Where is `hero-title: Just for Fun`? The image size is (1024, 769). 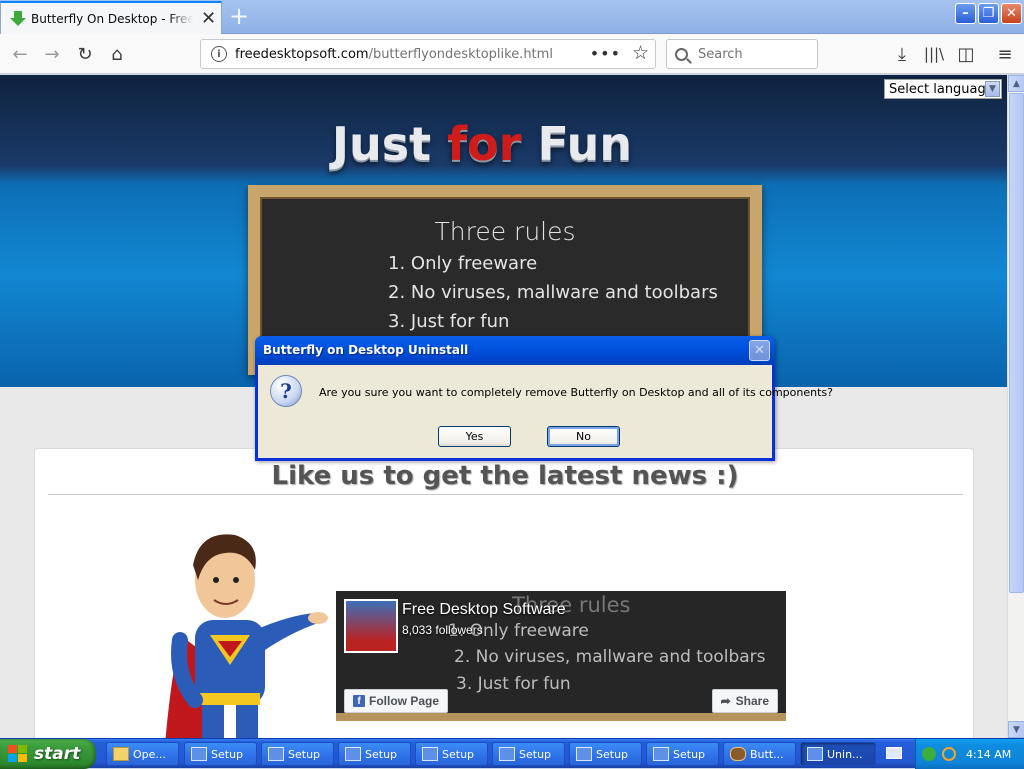 hero-title: Just for Fun is located at coordinates (482, 144).